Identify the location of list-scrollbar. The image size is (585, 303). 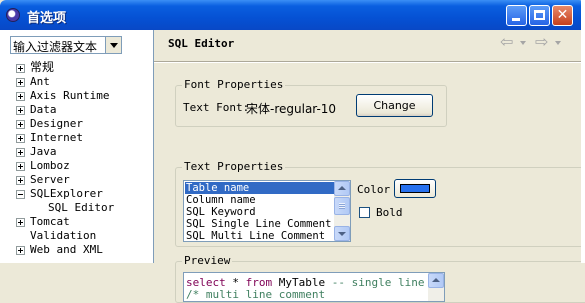
(342, 211).